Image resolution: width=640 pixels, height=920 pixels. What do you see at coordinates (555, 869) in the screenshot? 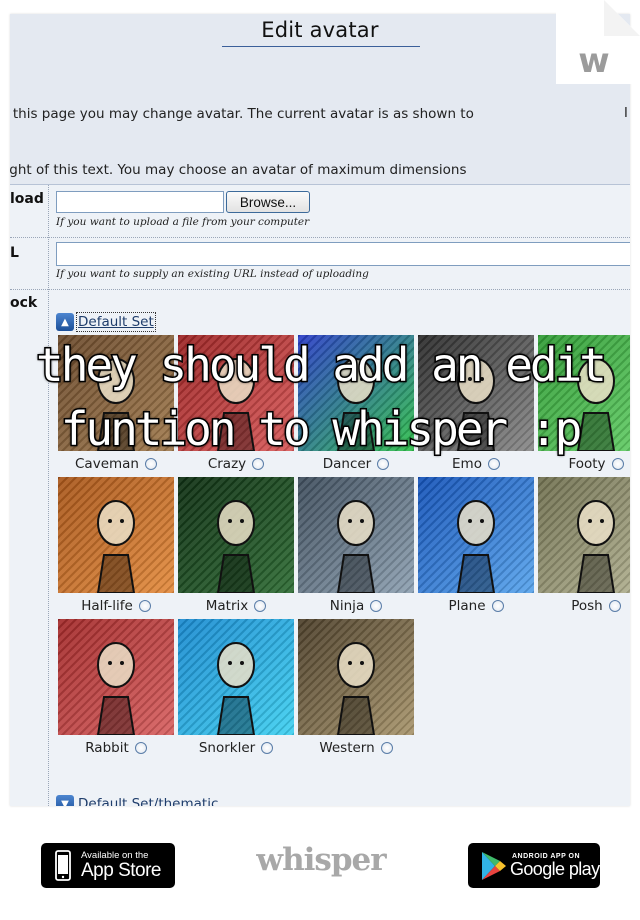
I see `google-play-big-text: Google play` at bounding box center [555, 869].